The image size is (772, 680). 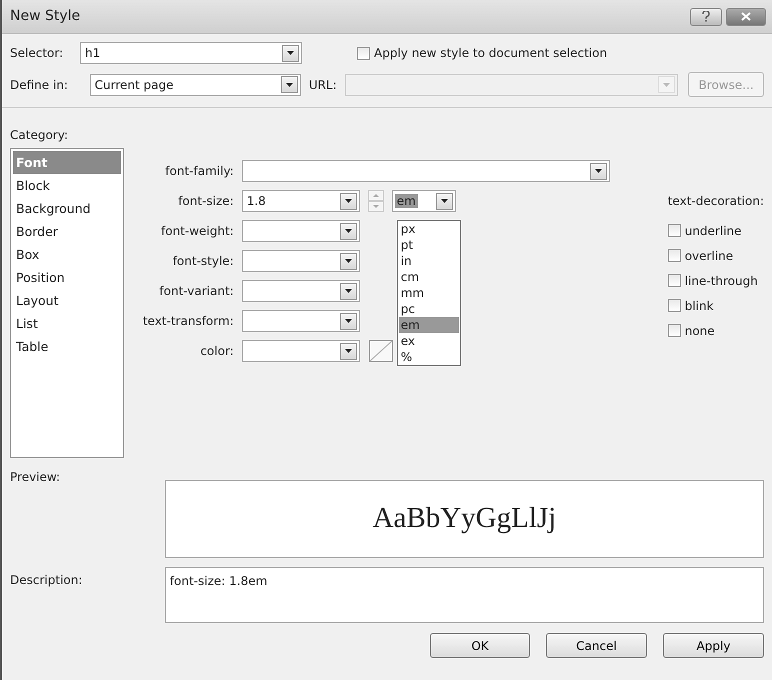 What do you see at coordinates (375, 195) in the screenshot?
I see `up-arrow-icon` at bounding box center [375, 195].